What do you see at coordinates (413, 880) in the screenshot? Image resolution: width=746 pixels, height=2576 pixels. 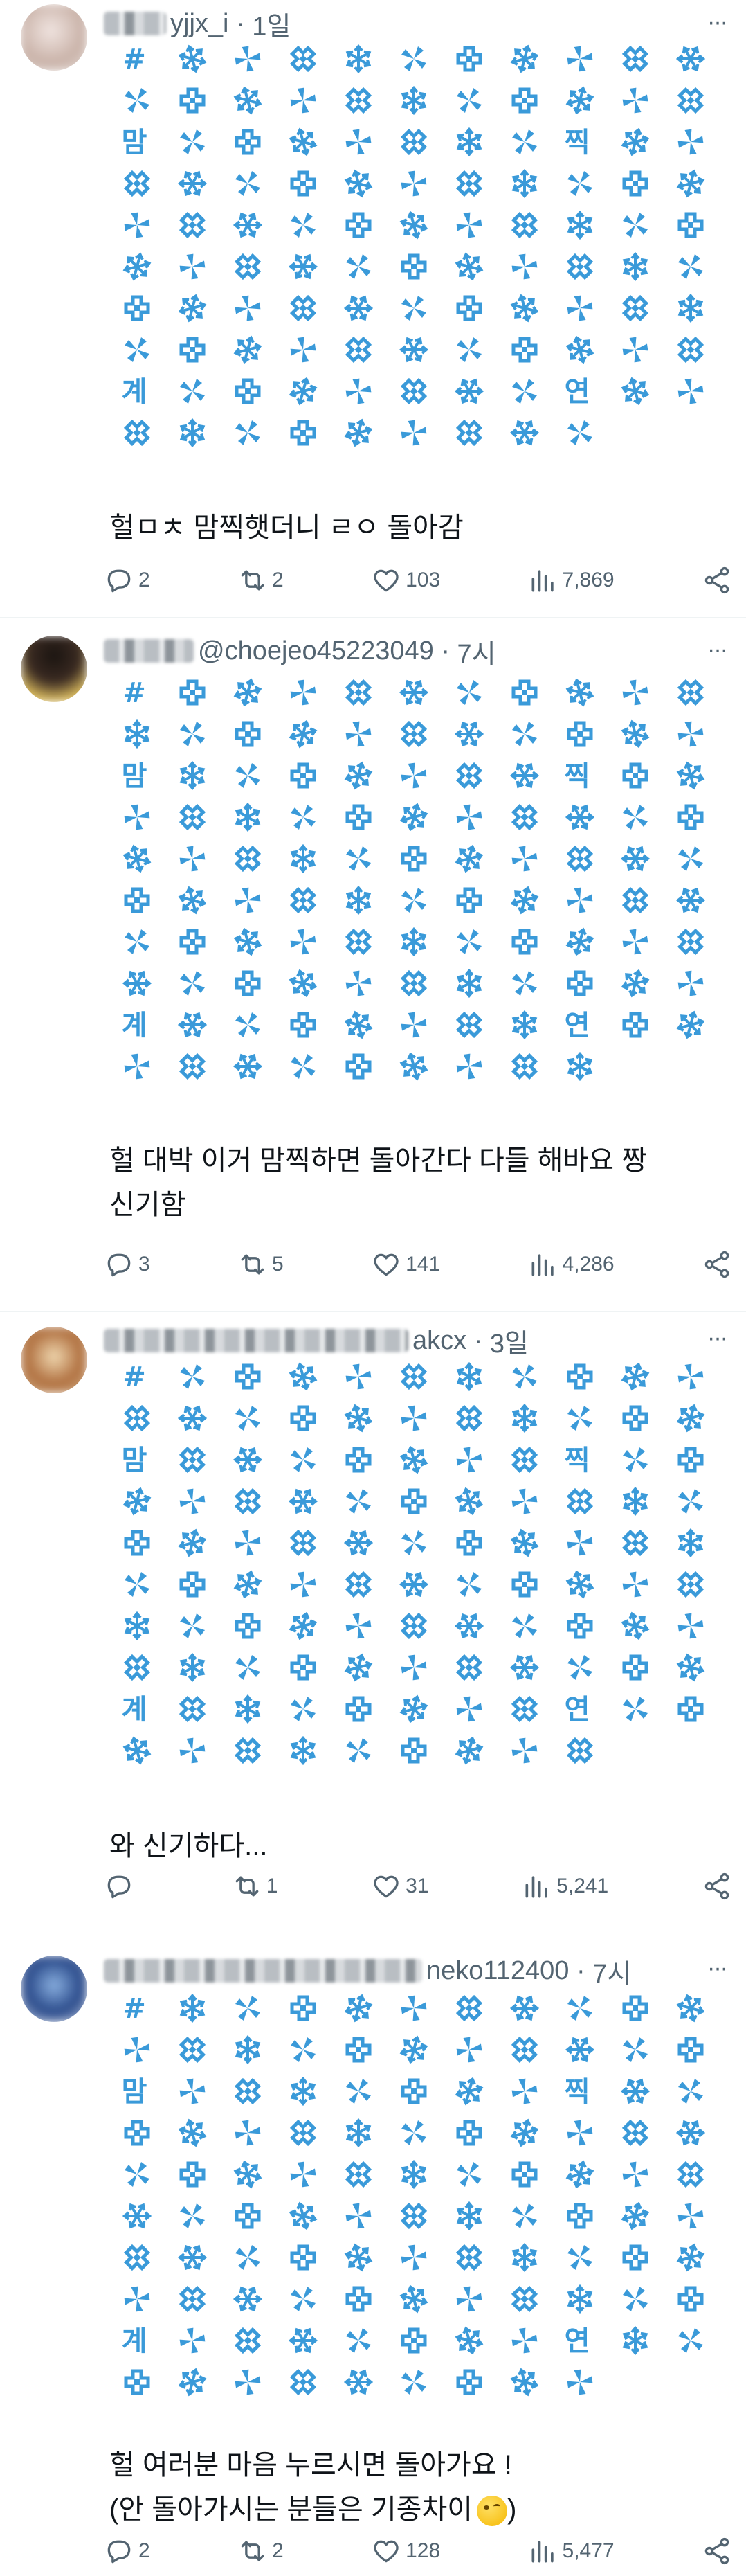 I see `spinning-pattern-image: # 맘 찍 계 연` at bounding box center [413, 880].